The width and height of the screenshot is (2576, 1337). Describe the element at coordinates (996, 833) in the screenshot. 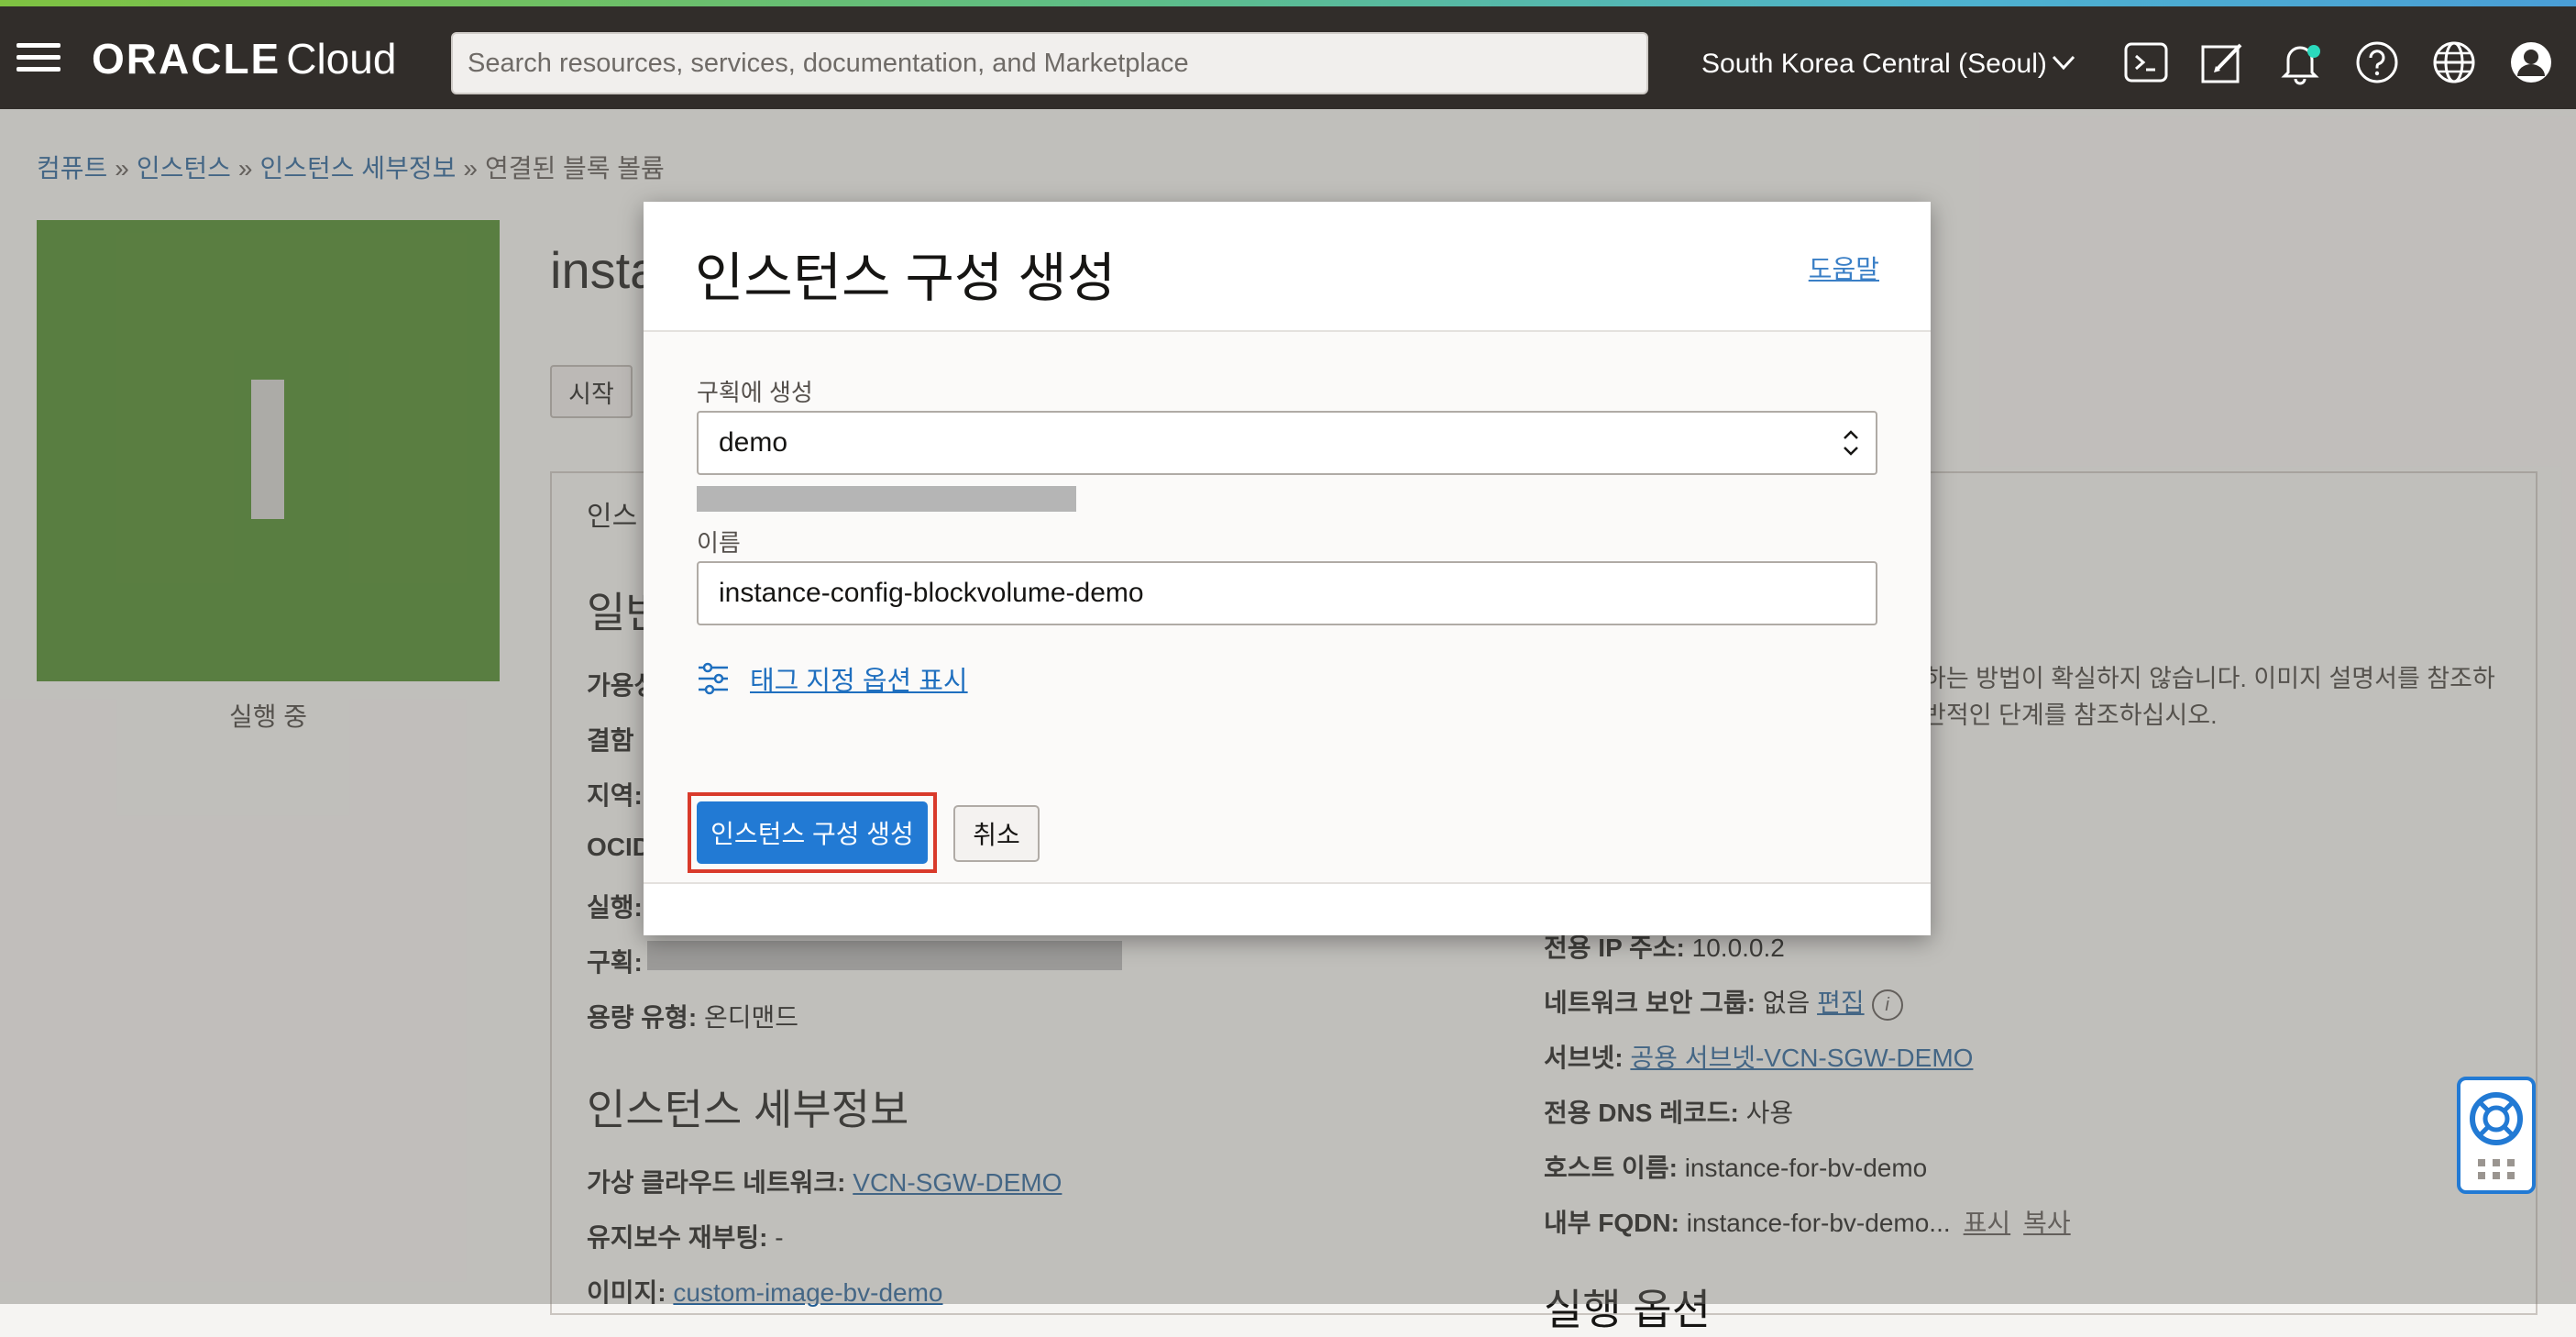

I see `cancel-button: 취소` at that location.